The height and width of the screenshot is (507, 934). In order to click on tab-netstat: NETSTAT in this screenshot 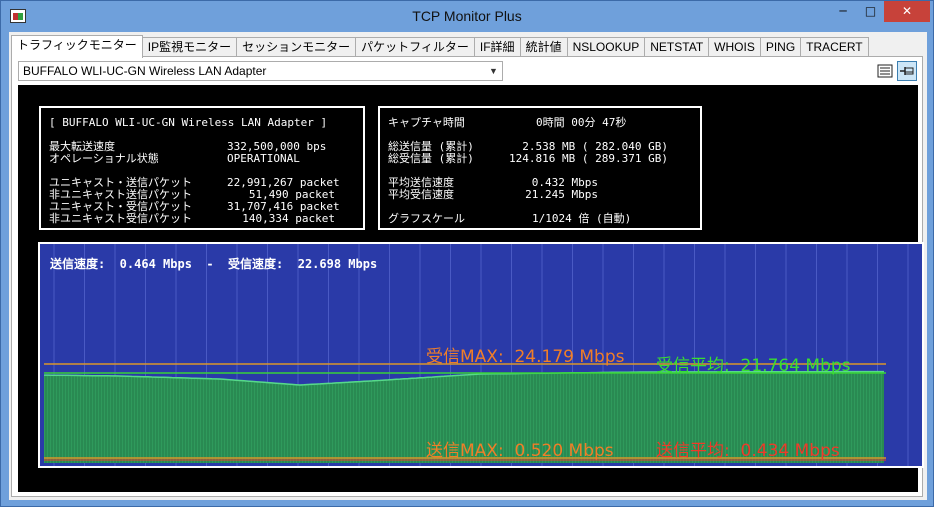, I will do `click(677, 47)`.